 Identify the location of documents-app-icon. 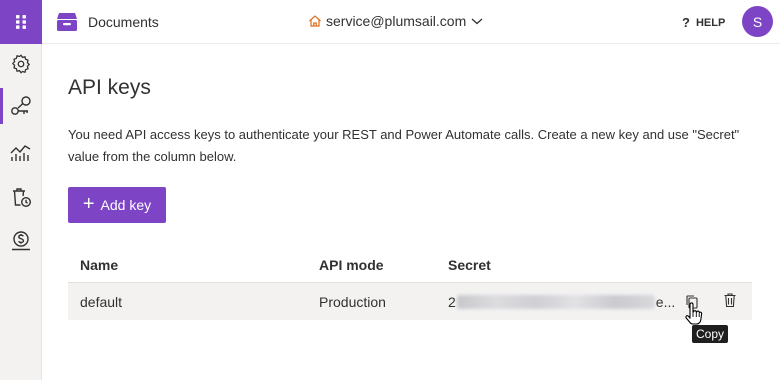
(67, 22).